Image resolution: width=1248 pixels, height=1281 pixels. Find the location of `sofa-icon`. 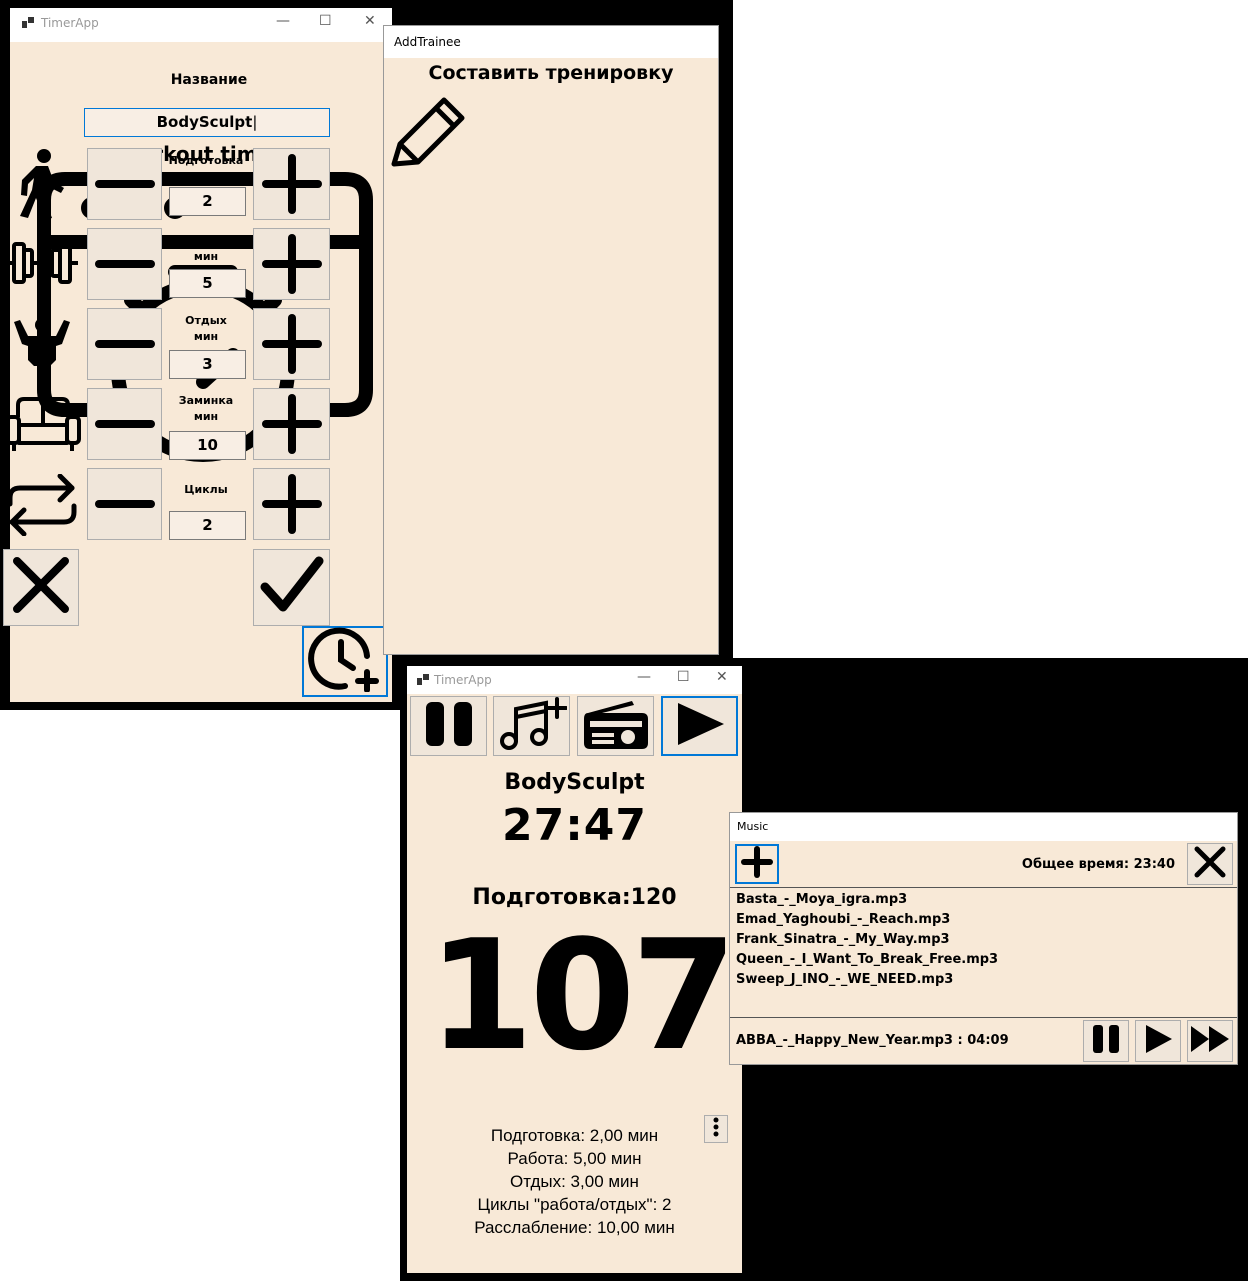

sofa-icon is located at coordinates (43, 427).